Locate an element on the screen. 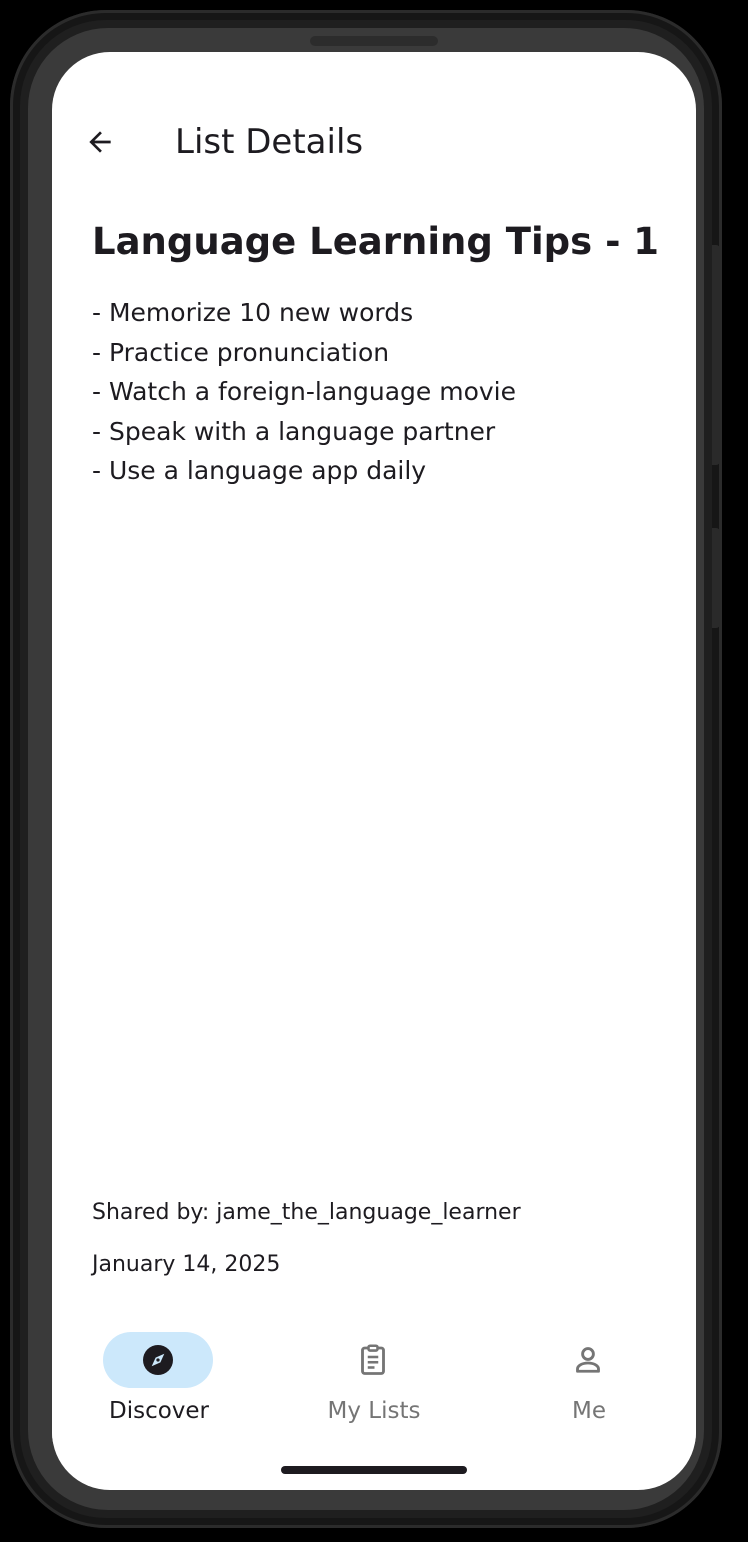 This screenshot has height=1542, width=748. list-item: - Watch a foreign-language movie is located at coordinates (304, 391).